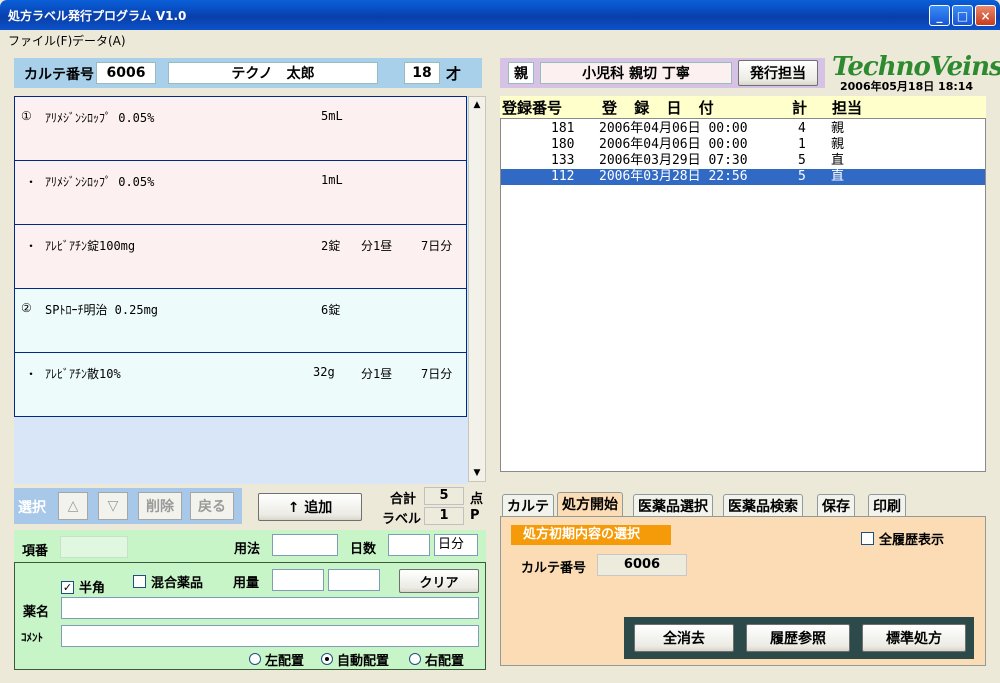 The image size is (1000, 683). Describe the element at coordinates (246, 583) in the screenshot. I see `dose-label: 用量` at that location.